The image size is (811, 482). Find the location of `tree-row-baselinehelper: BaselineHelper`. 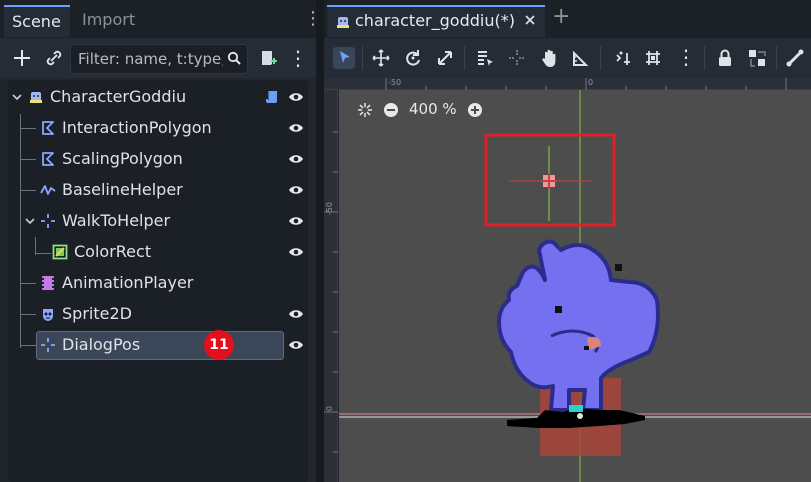

tree-row-baselinehelper: BaselineHelper is located at coordinates (158, 190).